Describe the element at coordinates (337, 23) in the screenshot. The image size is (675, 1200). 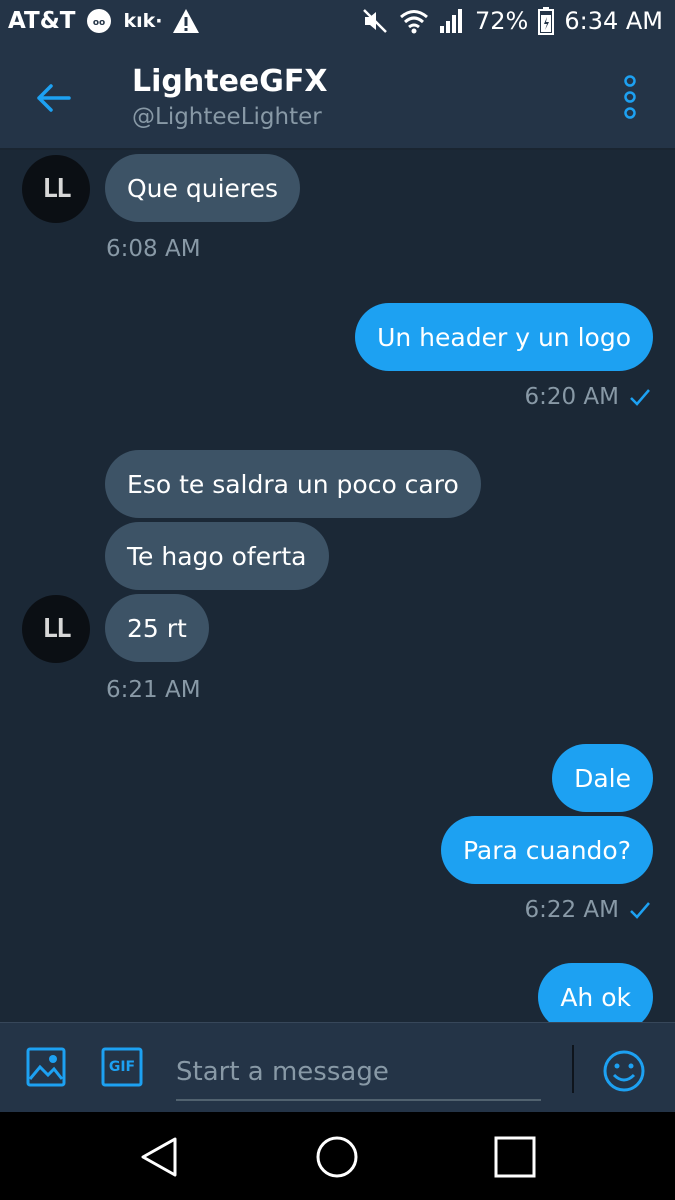
I see `status-bar: AT&T oo kık· 72% 6:34 AM` at that location.